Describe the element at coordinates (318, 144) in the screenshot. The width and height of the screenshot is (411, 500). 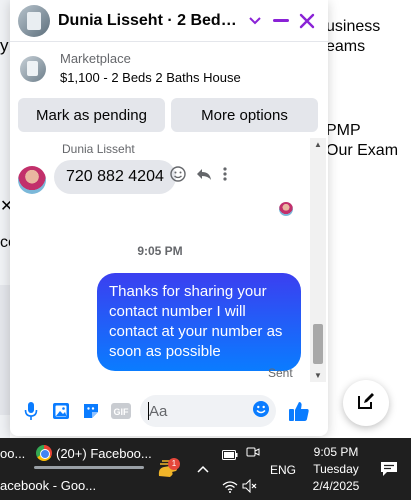
I see `scroll-up-arrow-icon: ▲` at that location.